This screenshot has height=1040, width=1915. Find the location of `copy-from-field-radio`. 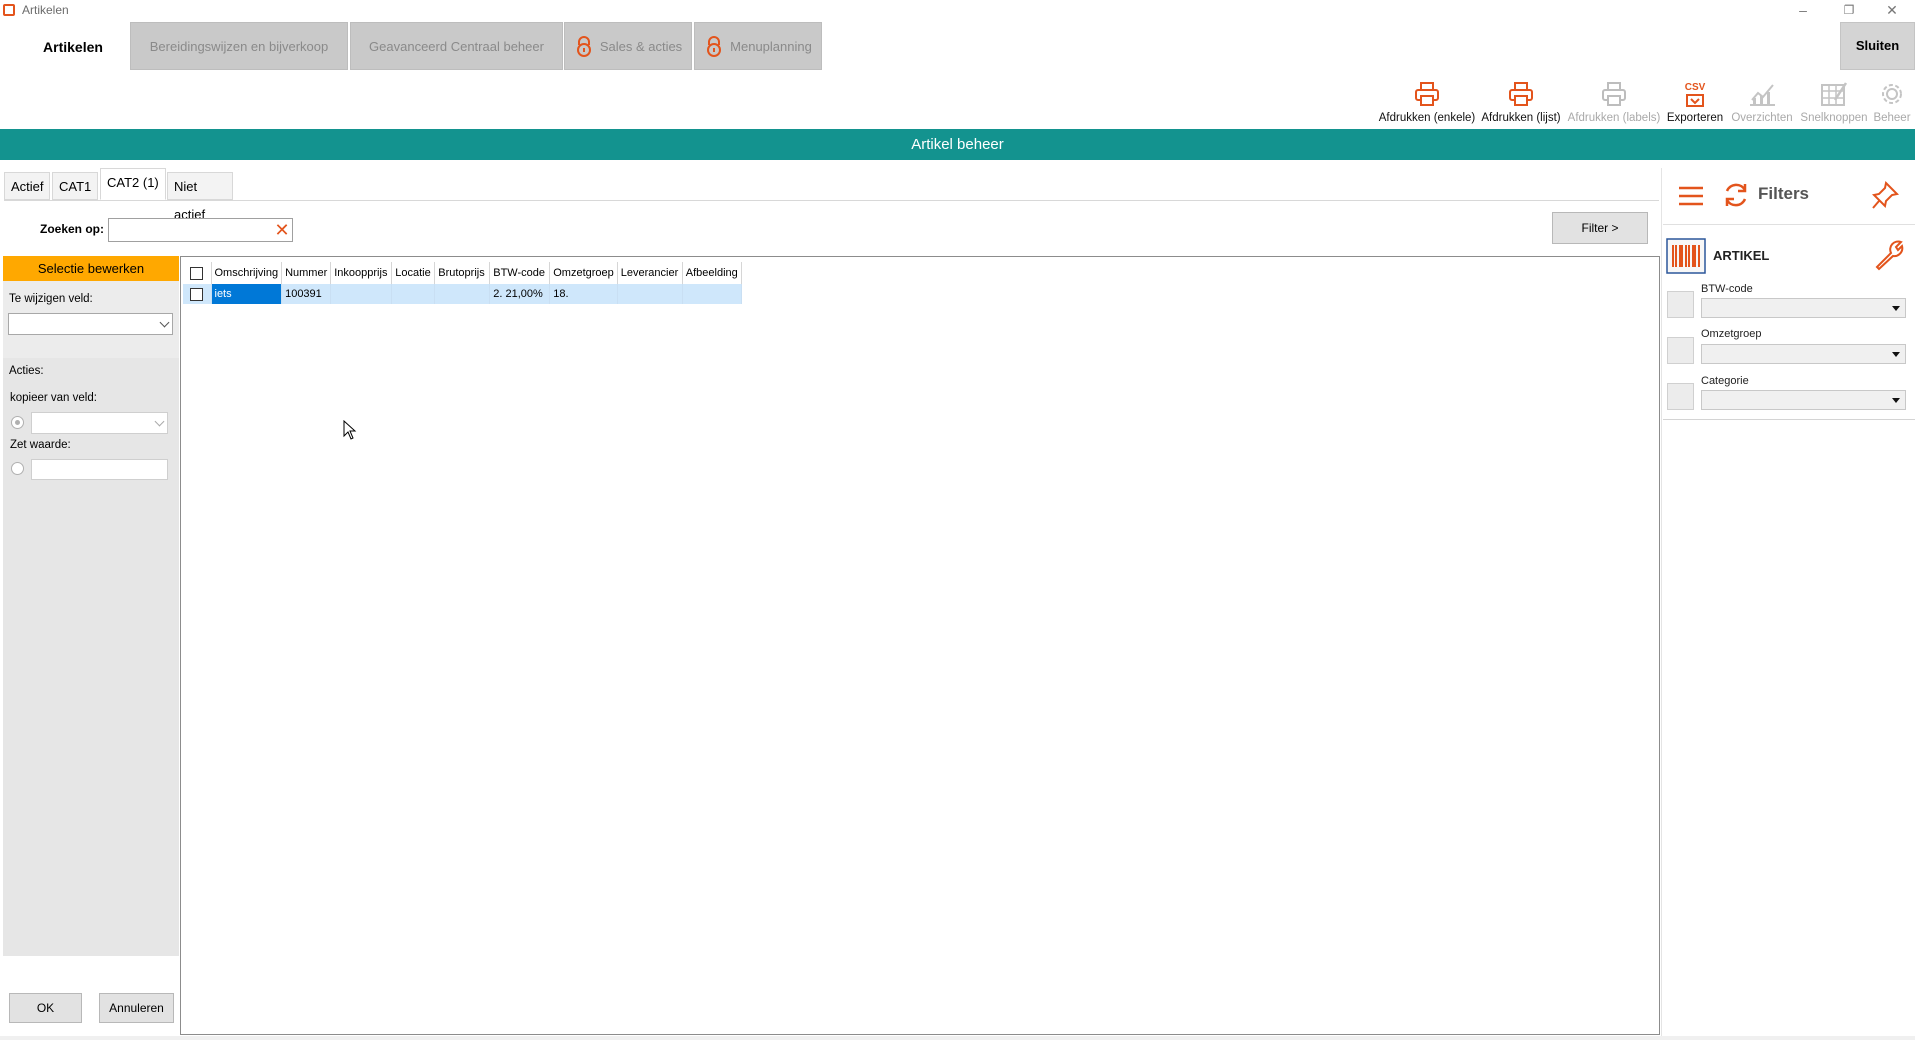

copy-from-field-radio is located at coordinates (17, 422).